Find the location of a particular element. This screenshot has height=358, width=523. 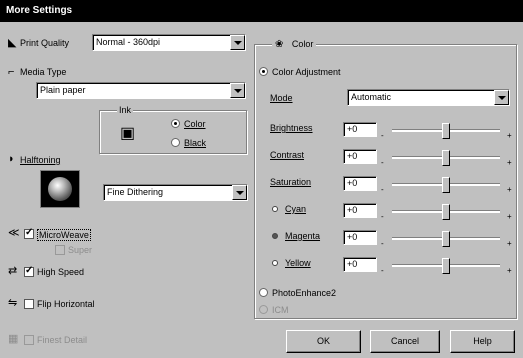

slider-minus-2: - is located at coordinates (382, 189).